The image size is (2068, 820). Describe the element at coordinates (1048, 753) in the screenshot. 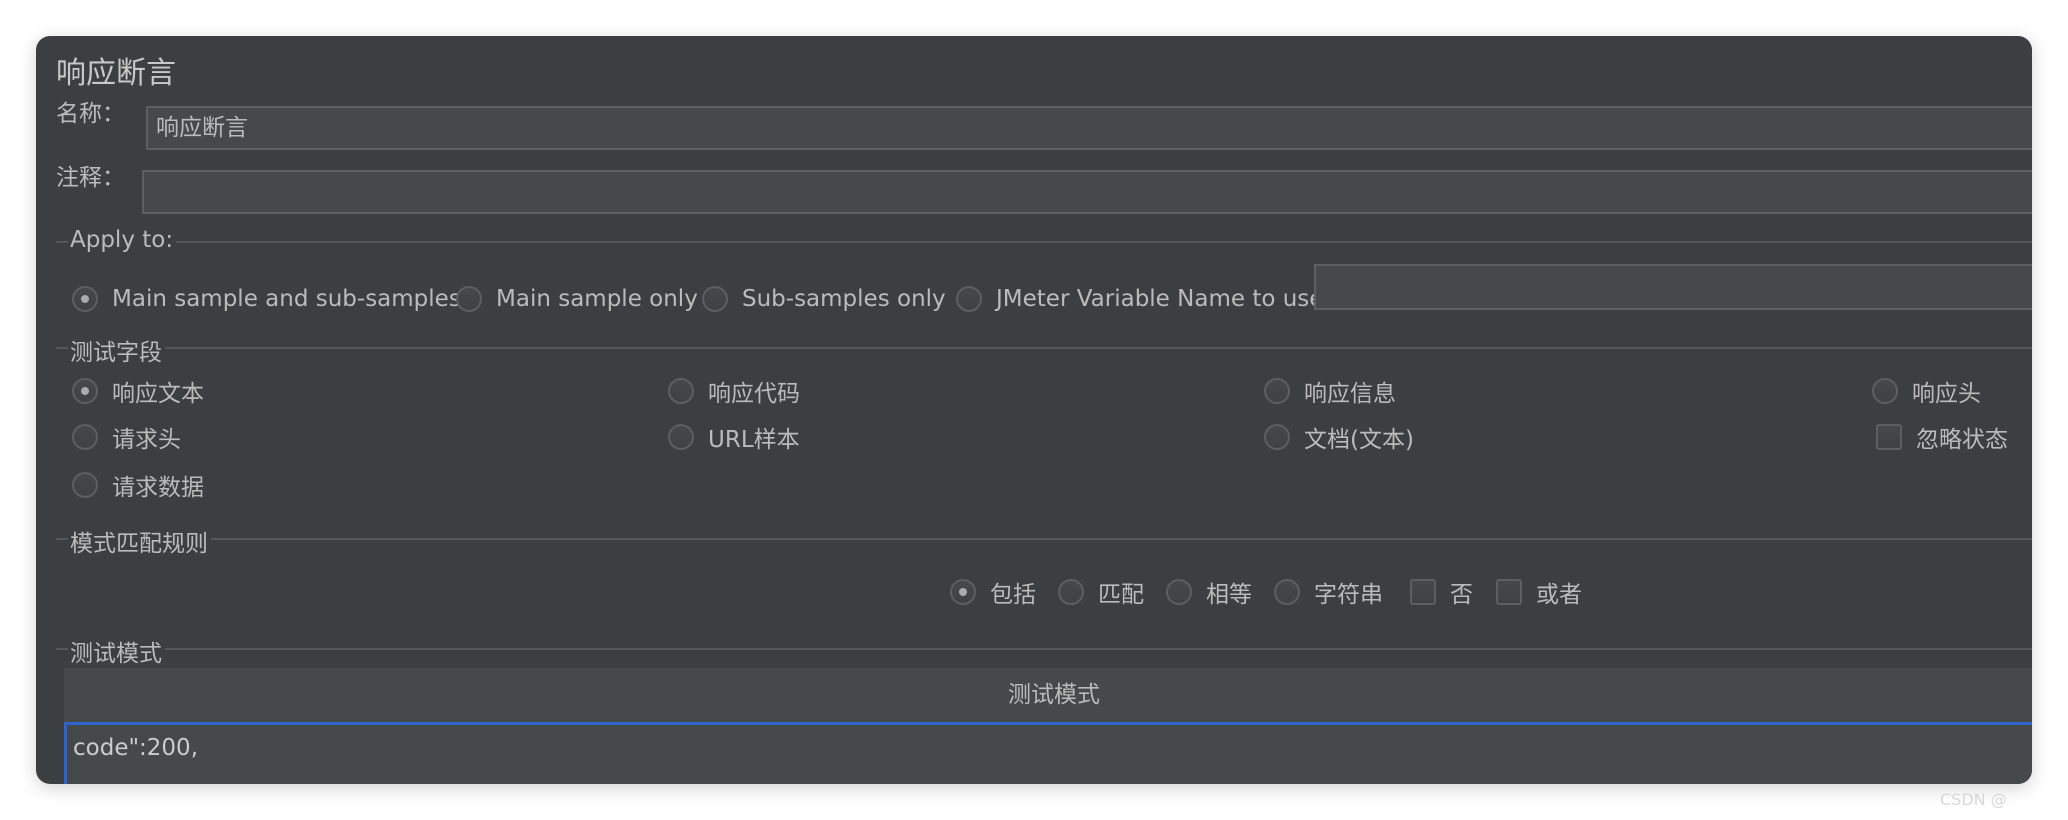

I see `test-pattern-row: code":200,` at that location.